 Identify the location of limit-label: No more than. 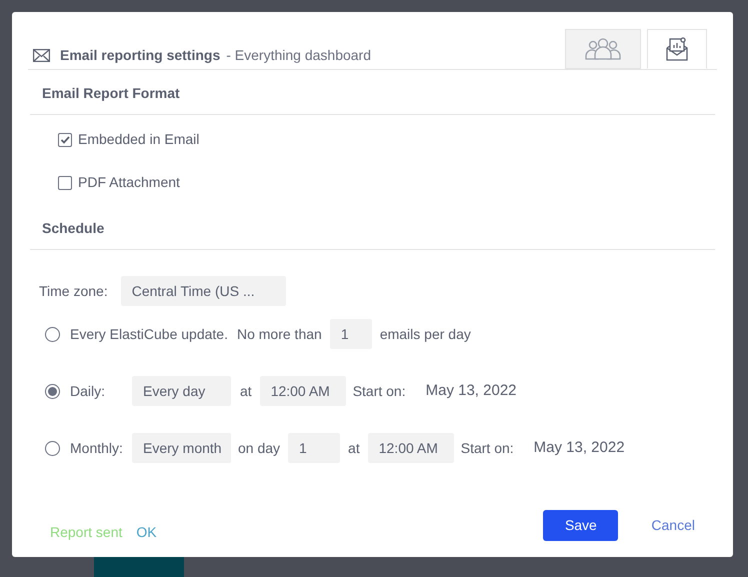
(279, 334).